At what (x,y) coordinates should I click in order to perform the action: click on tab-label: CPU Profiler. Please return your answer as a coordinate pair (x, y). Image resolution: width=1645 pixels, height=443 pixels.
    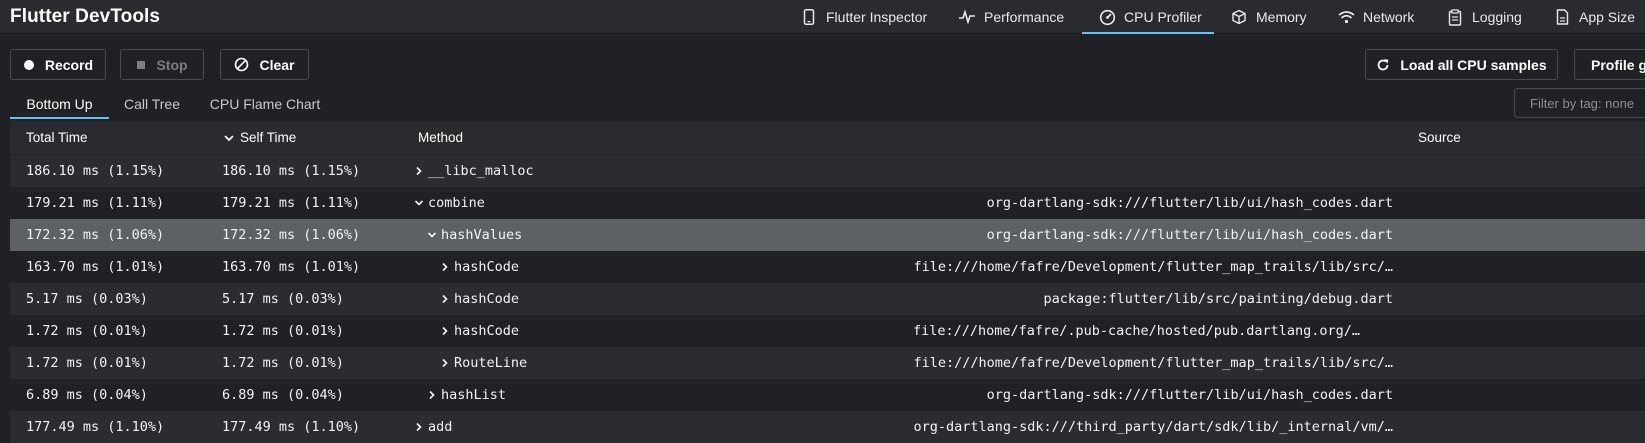
    Looking at the image, I should click on (1163, 17).